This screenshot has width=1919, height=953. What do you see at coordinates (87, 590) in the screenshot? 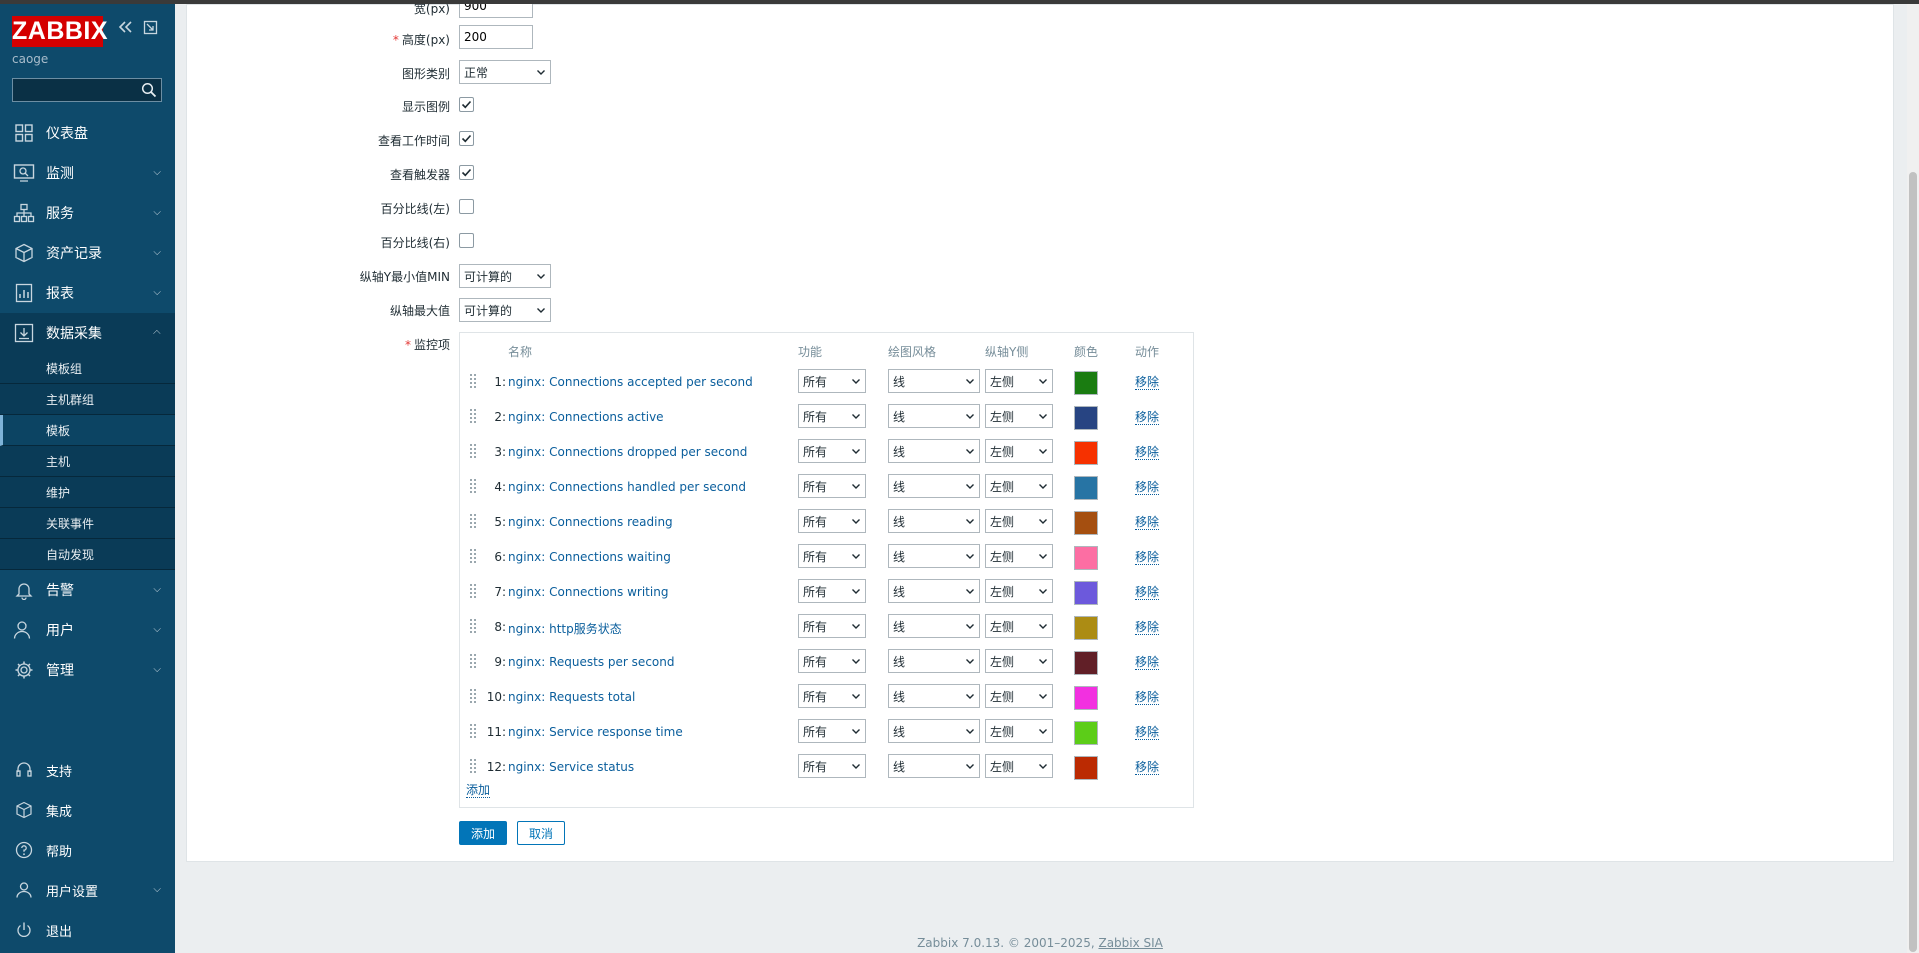
I see `menu-item-alerts: 告警 ⌵` at bounding box center [87, 590].